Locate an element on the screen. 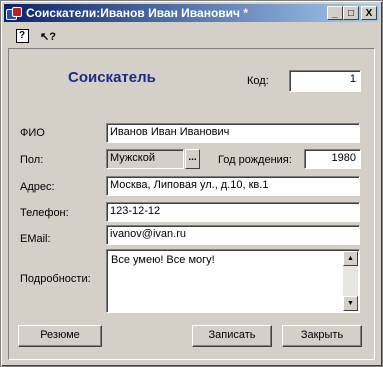  address-field: Москва, Липовая ул., д.10, кв.1 is located at coordinates (233, 186).